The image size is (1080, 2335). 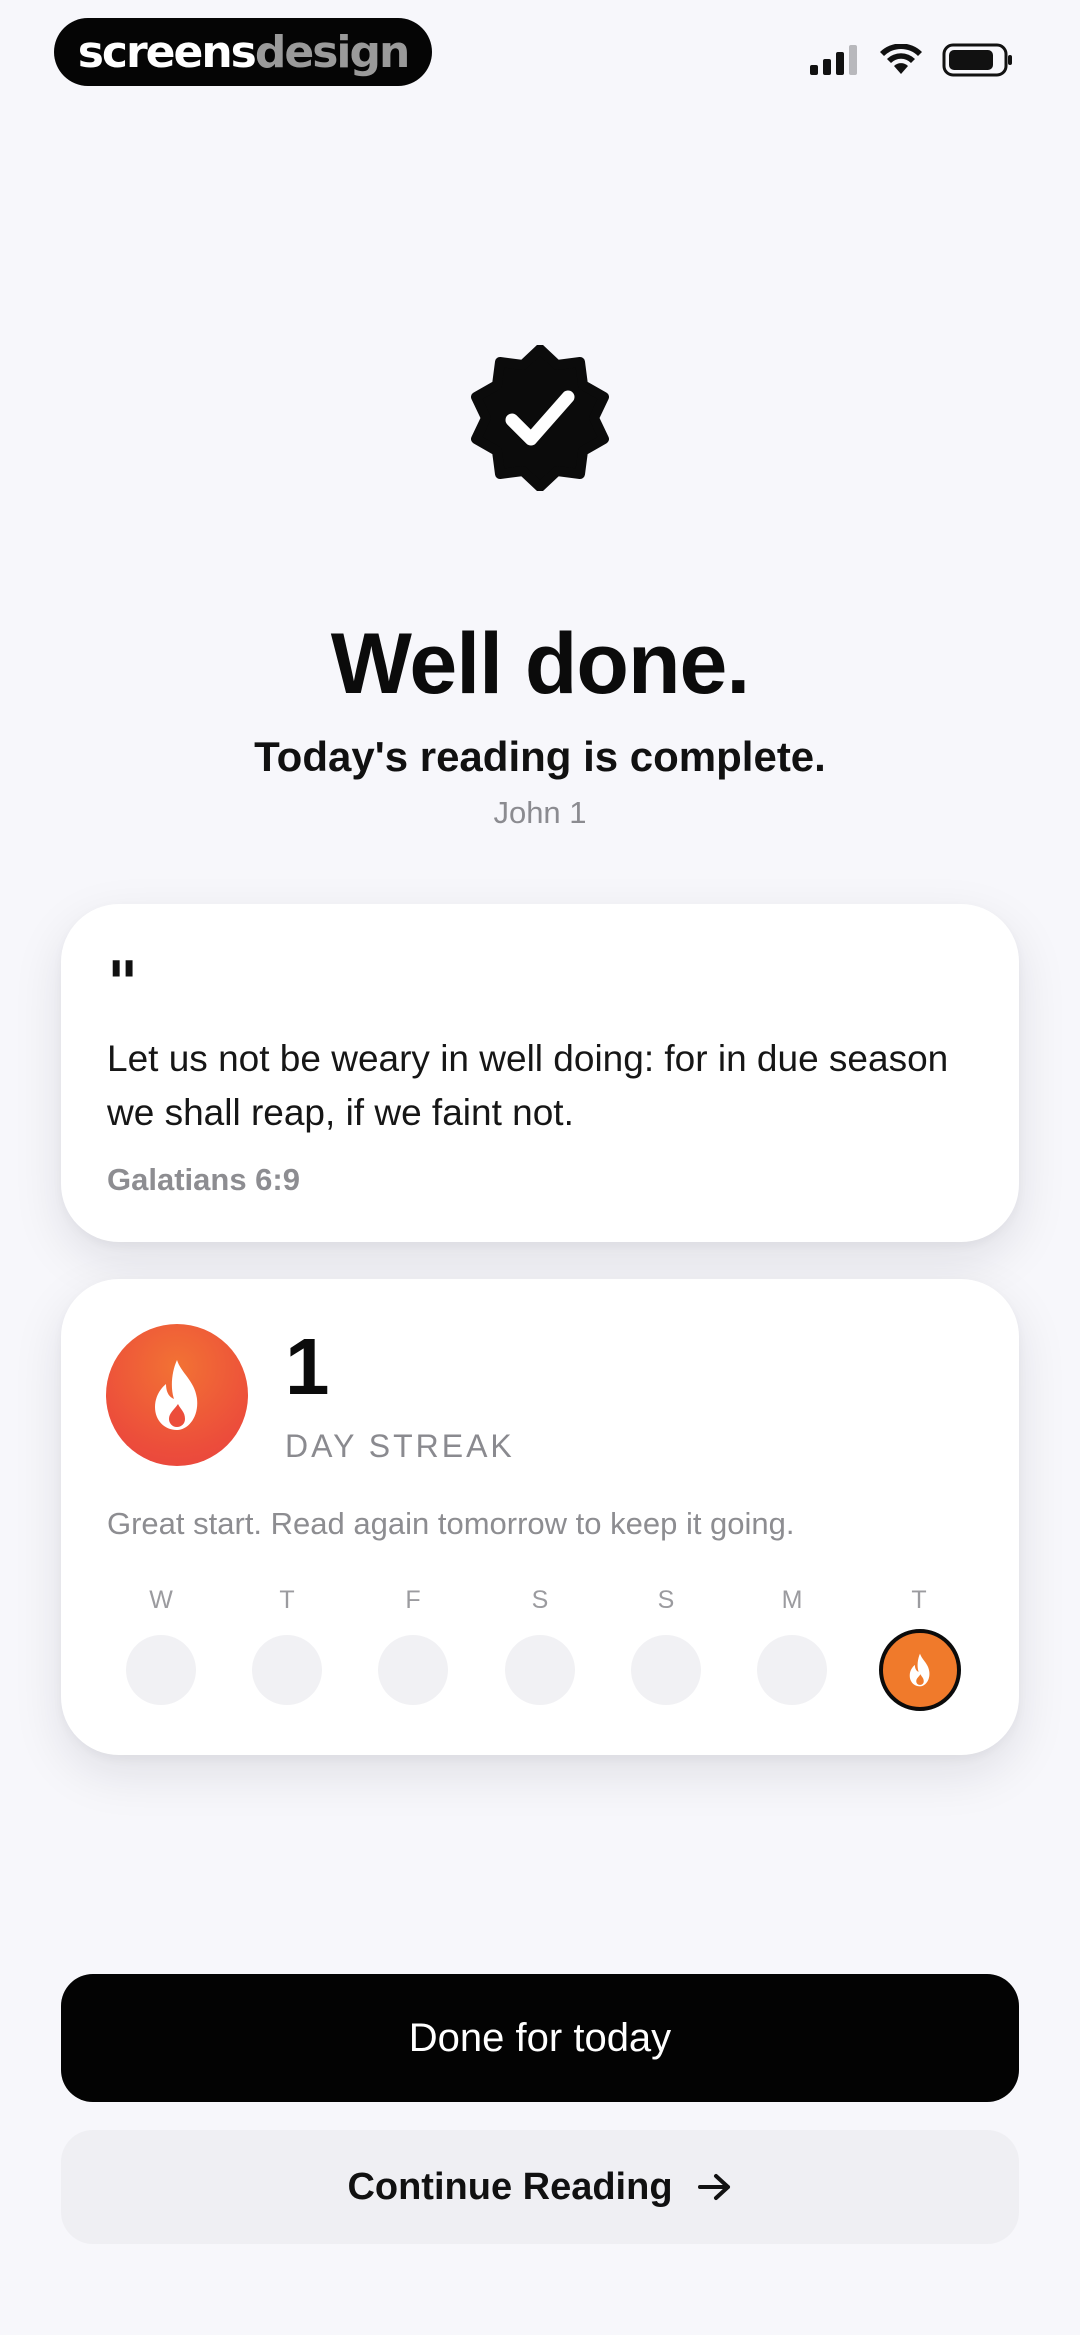 What do you see at coordinates (540, 2038) in the screenshot?
I see `done-for-today-button: Done for today` at bounding box center [540, 2038].